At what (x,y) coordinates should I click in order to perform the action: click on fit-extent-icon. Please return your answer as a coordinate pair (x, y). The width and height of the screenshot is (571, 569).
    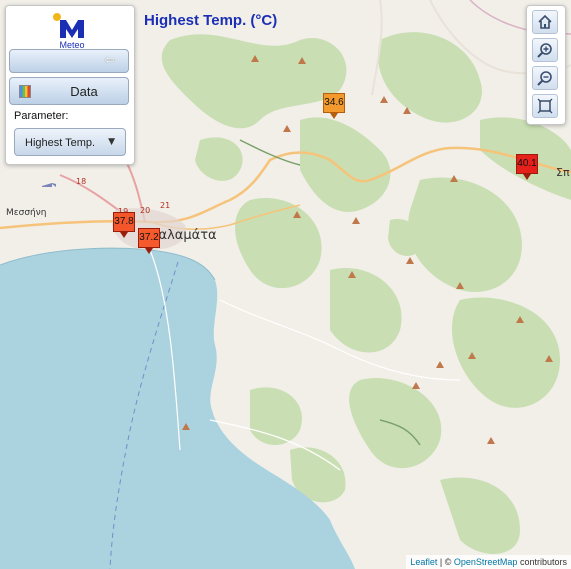
    Looking at the image, I should click on (545, 106).